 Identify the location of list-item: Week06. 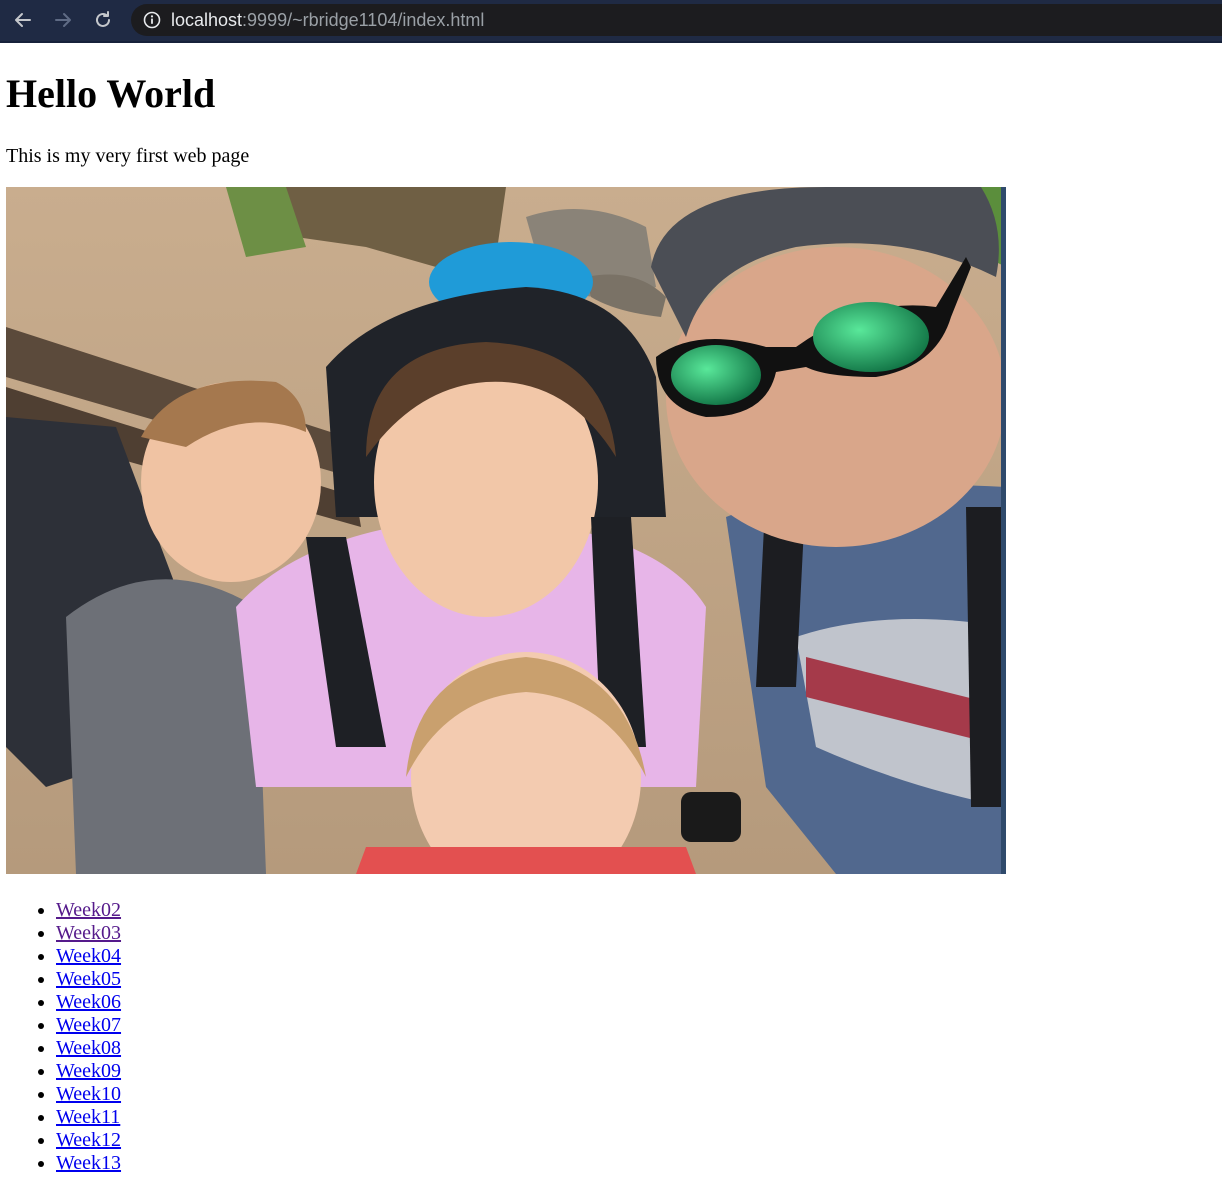
(636, 1002).